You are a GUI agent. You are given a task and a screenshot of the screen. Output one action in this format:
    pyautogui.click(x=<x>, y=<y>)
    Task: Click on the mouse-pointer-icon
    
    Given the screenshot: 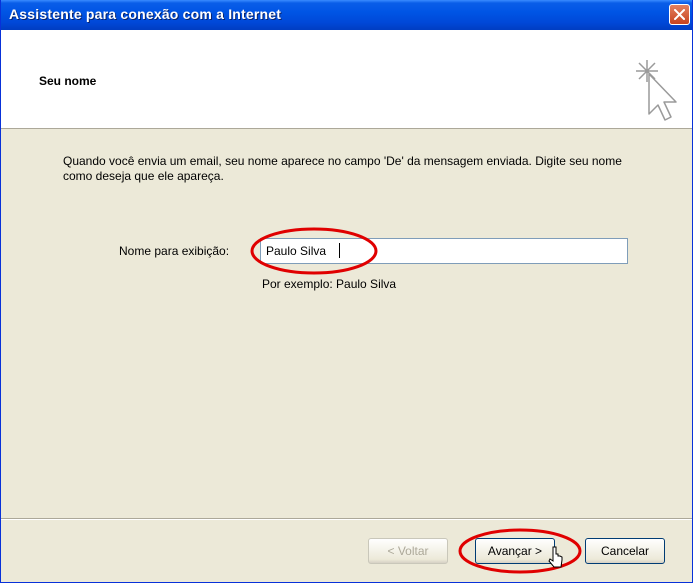 What is the action you would take?
    pyautogui.click(x=555, y=557)
    